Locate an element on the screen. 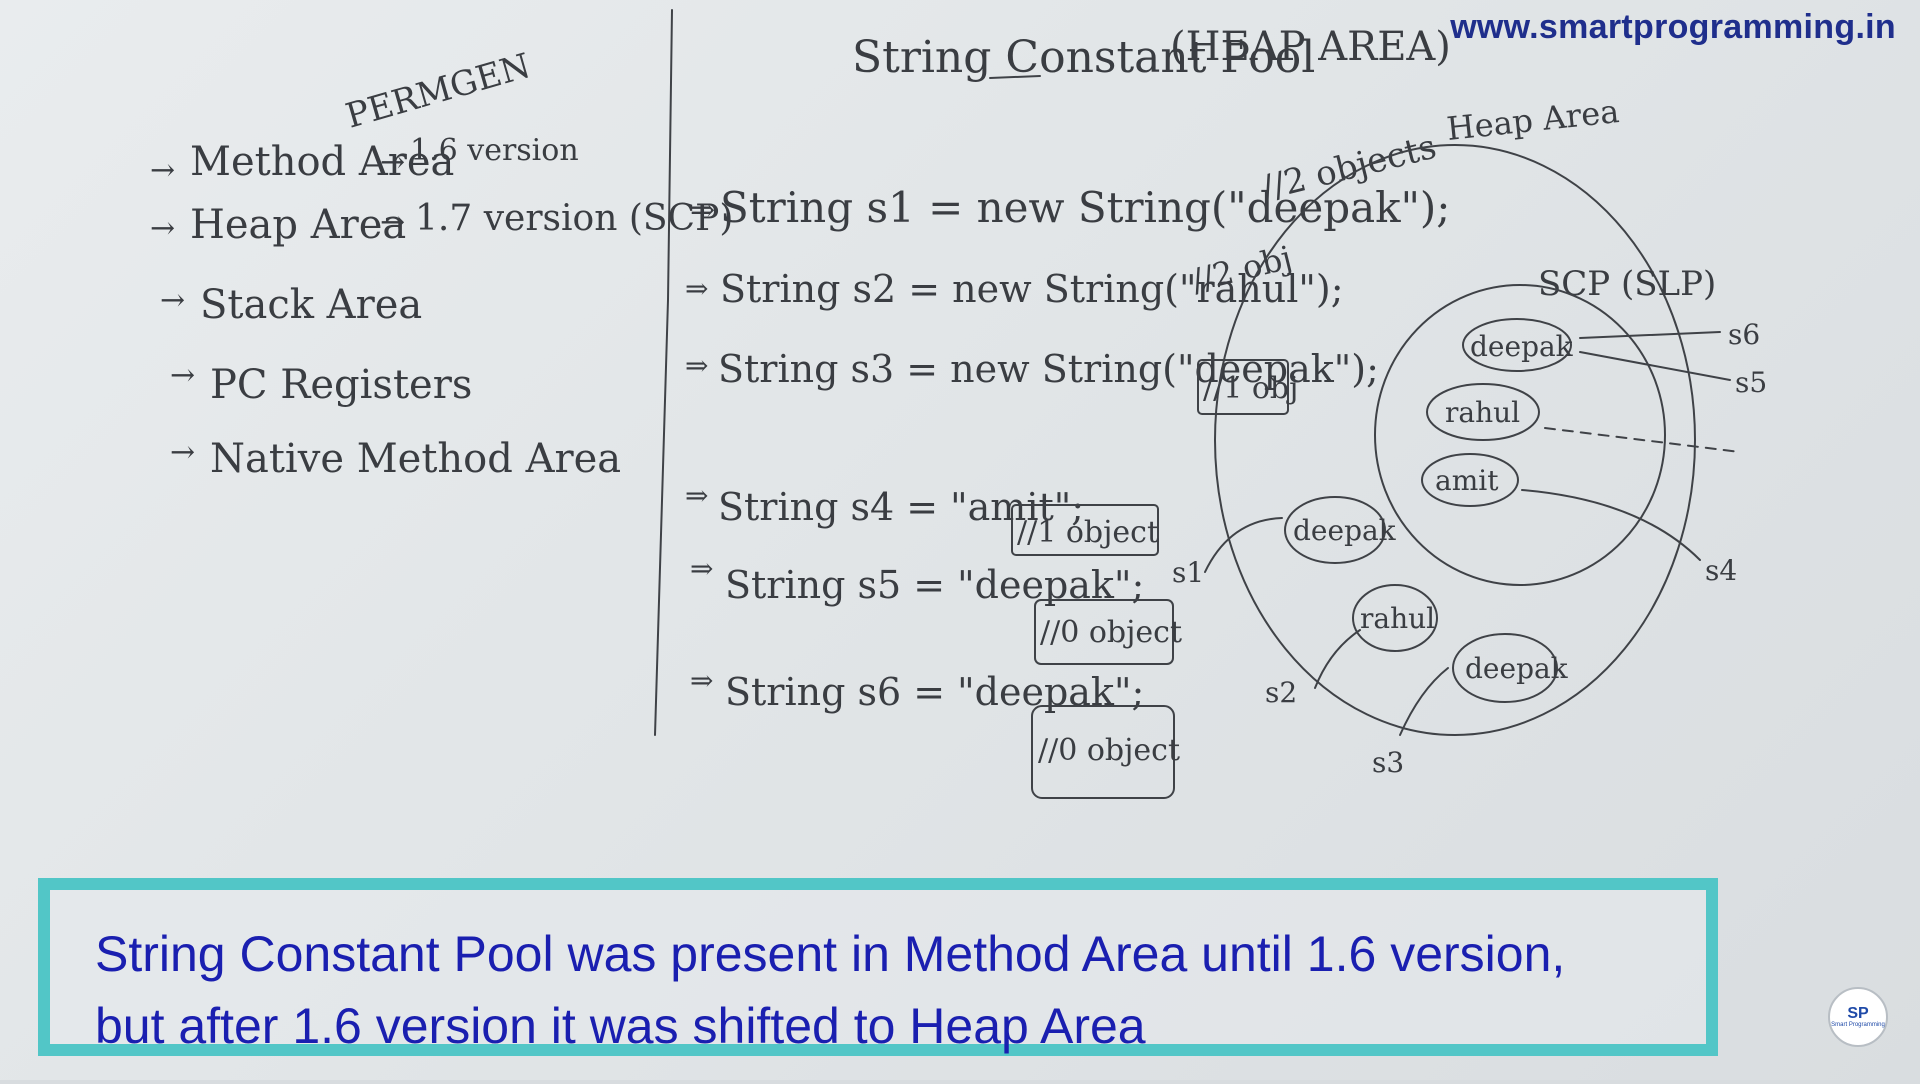 Image resolution: width=1920 pixels, height=1084 pixels. ref-s2: s2 is located at coordinates (1281, 692).